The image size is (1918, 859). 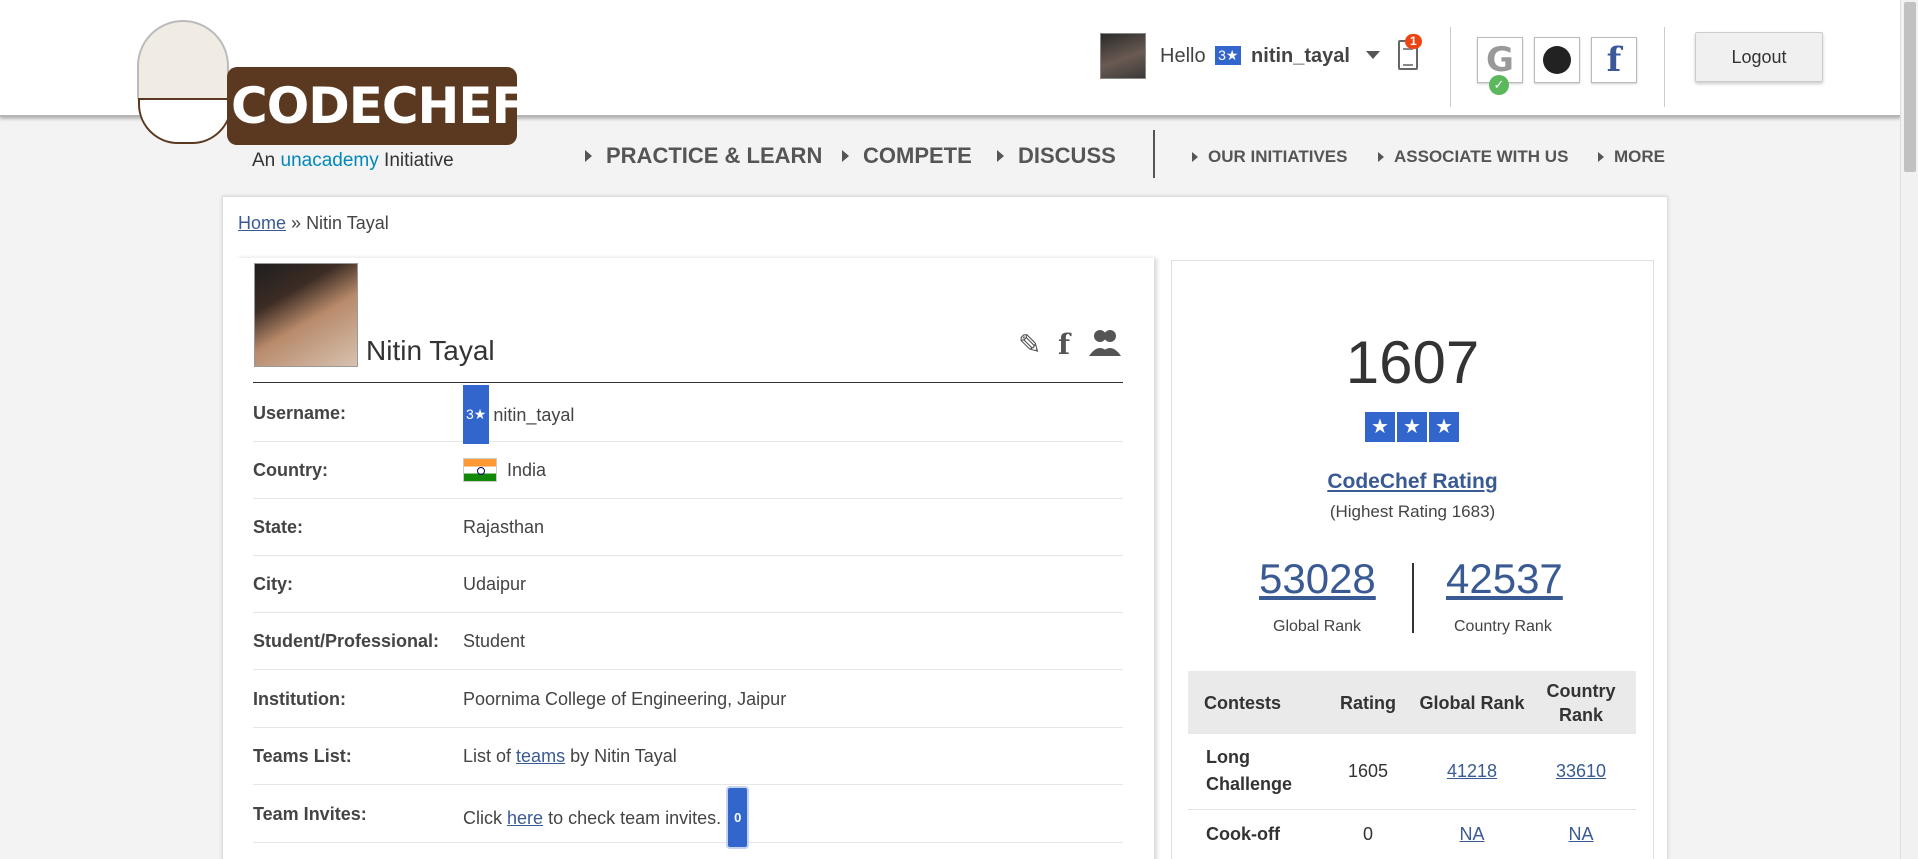 I want to click on table-header: Country Rank, so click(x=1581, y=702).